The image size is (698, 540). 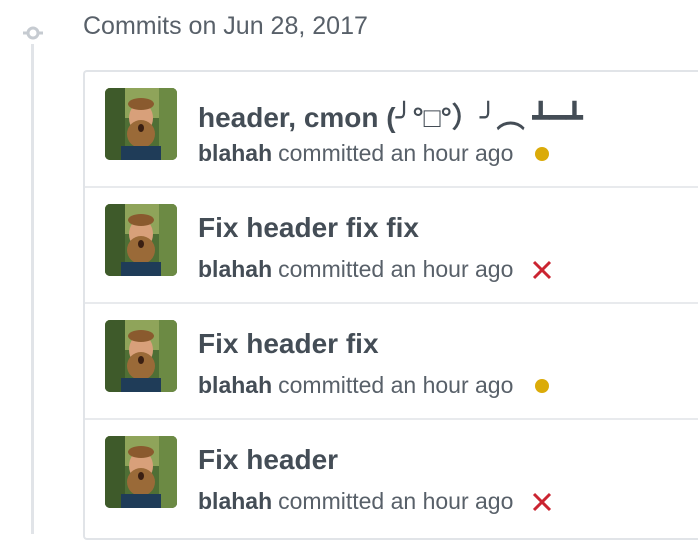 I want to click on commit-message-link: Fix header fix fix, so click(x=308, y=228).